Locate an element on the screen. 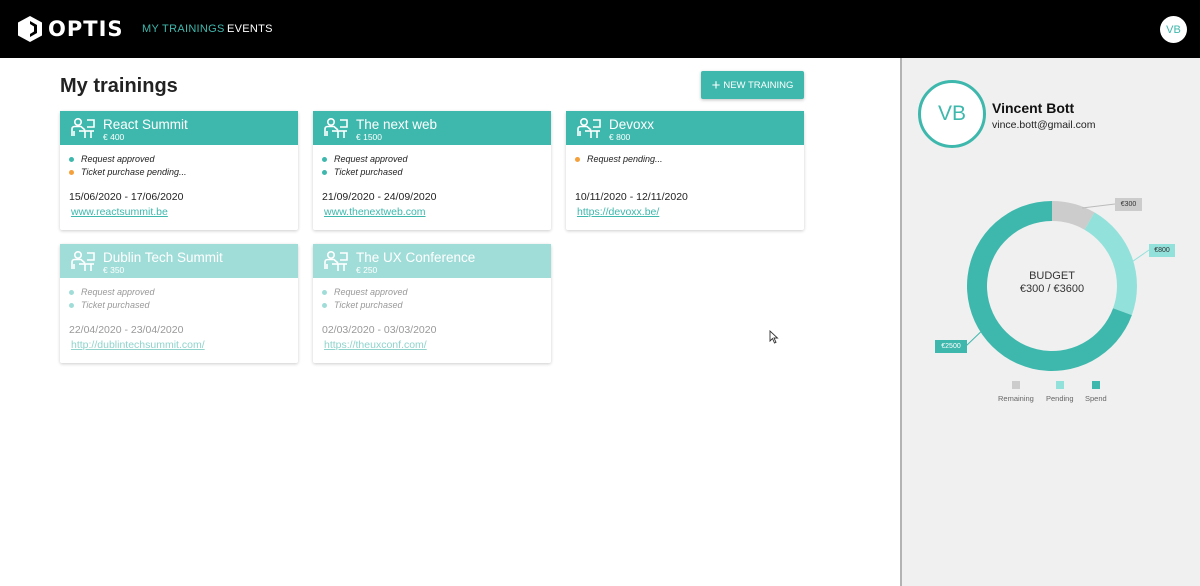 The width and height of the screenshot is (1200, 586). legend-label-pending: Pending is located at coordinates (1060, 398).